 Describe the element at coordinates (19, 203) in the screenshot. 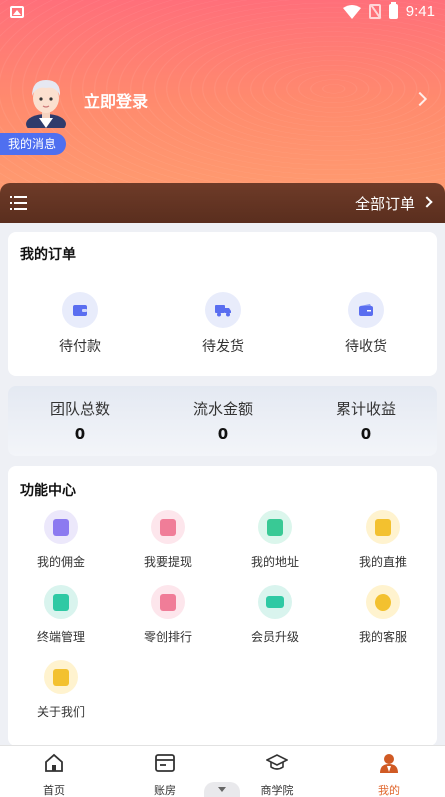

I see `list-icon` at that location.